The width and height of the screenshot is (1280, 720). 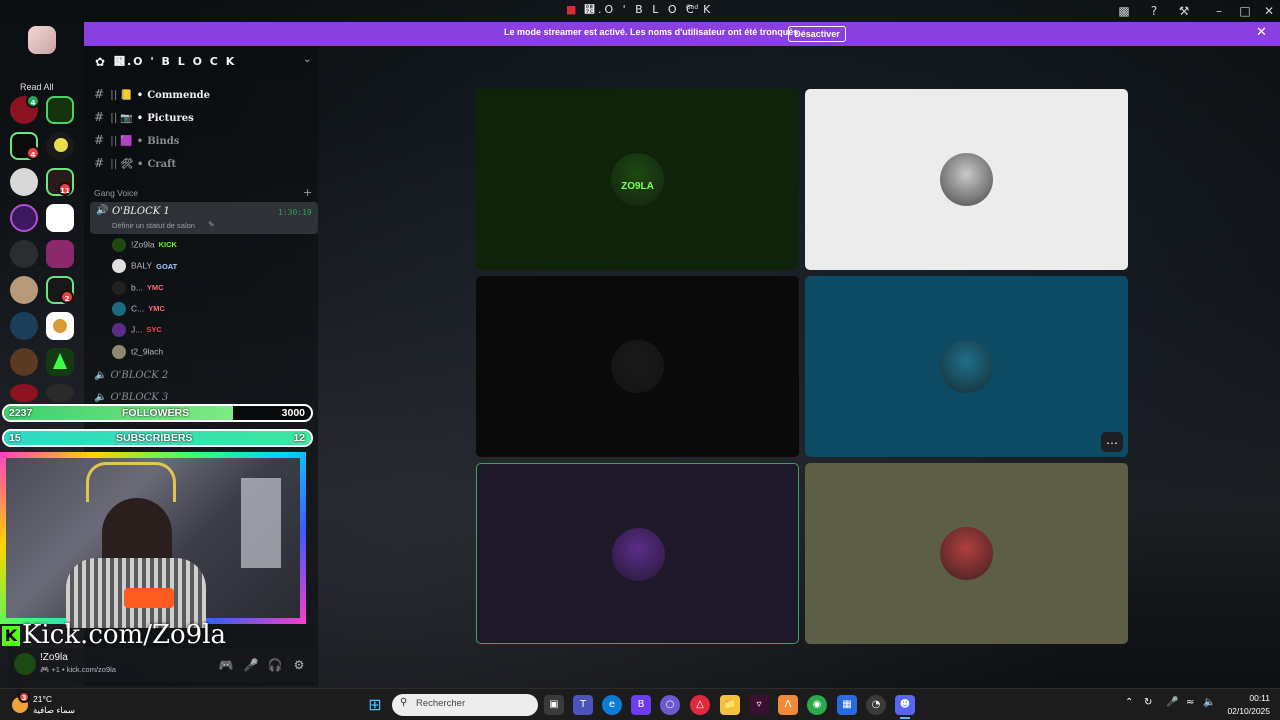 What do you see at coordinates (154, 438) in the screenshot?
I see `subscribers-label: SUBSCRIBERS` at bounding box center [154, 438].